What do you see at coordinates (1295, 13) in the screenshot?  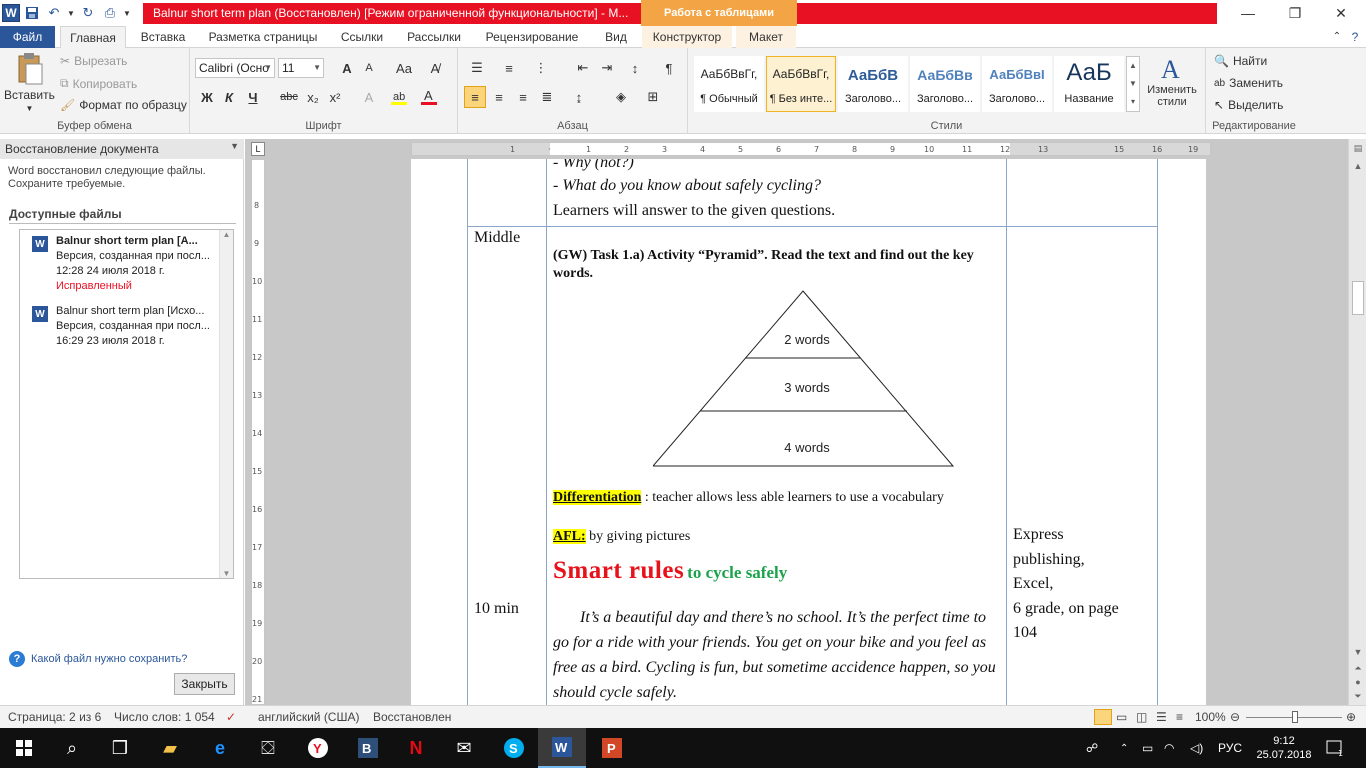 I see `restore-icon: ❐` at bounding box center [1295, 13].